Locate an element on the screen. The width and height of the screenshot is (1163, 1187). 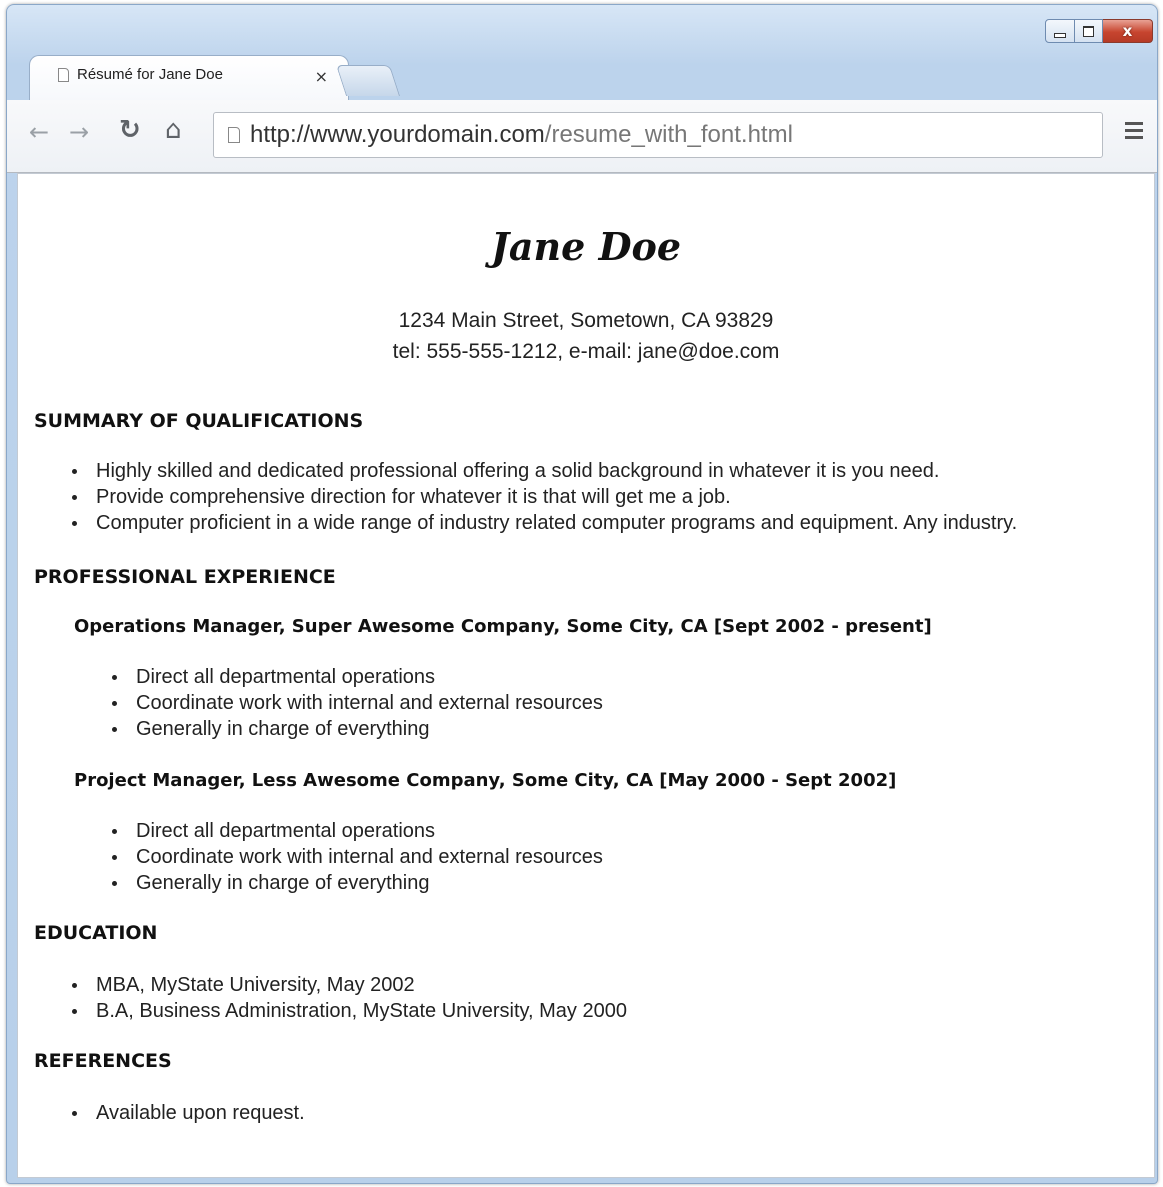
close-icon: x is located at coordinates (1127, 31).